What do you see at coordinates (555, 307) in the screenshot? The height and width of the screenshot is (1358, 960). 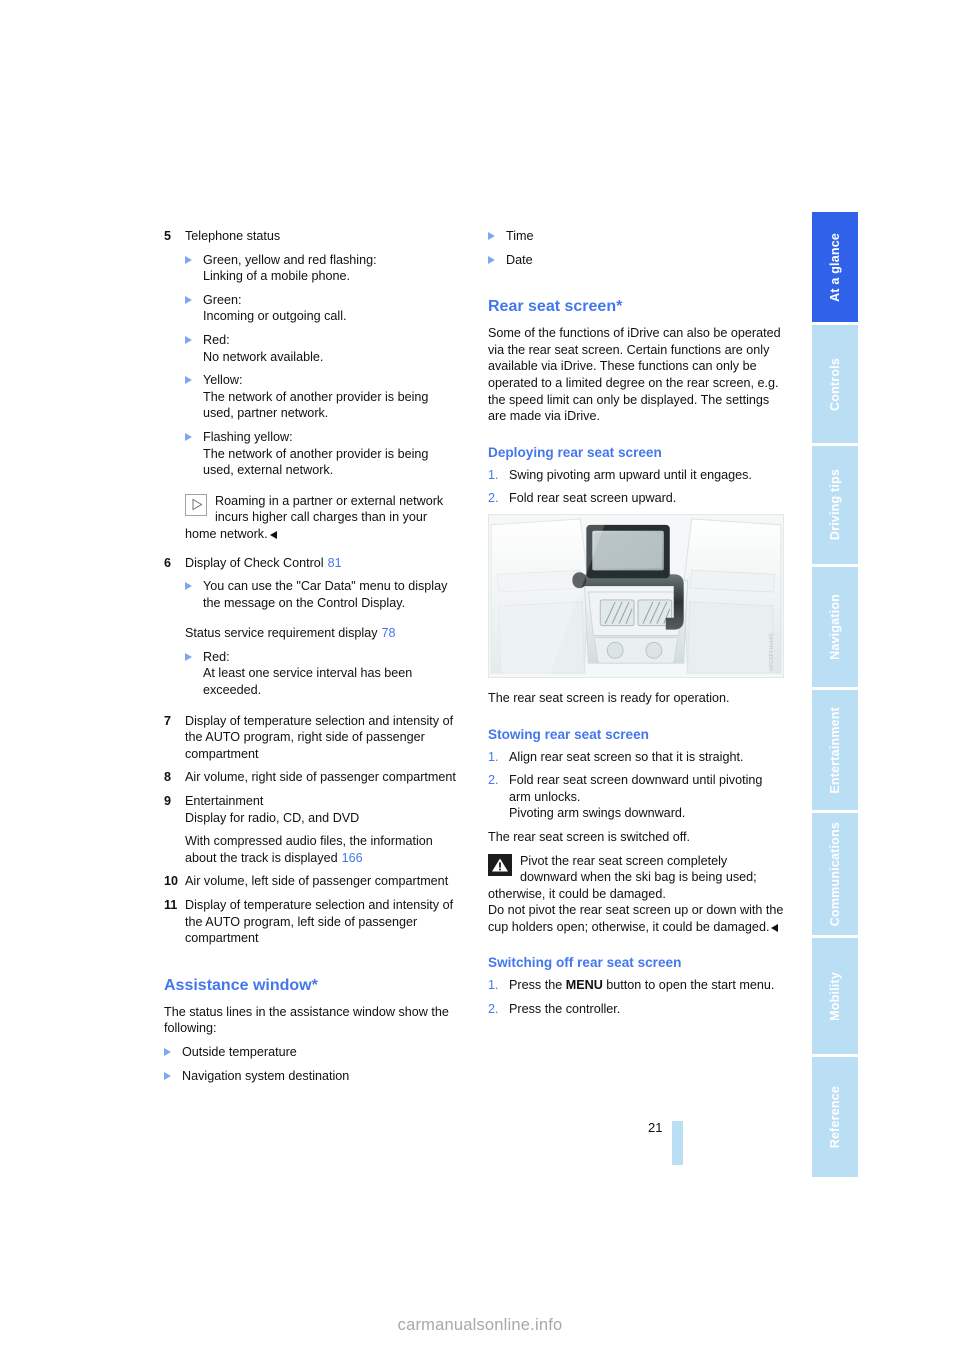 I see `rear-seat-screen-heading: Rear seat screen*` at bounding box center [555, 307].